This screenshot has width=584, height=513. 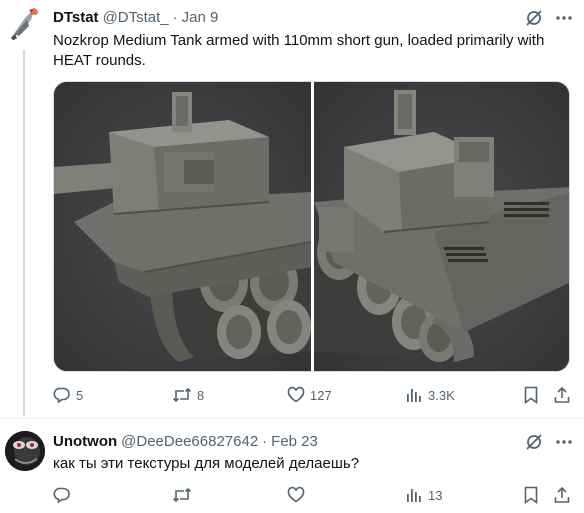 I want to click on tweet-actions: 5 8 127 3.3K, so click(x=314, y=395).